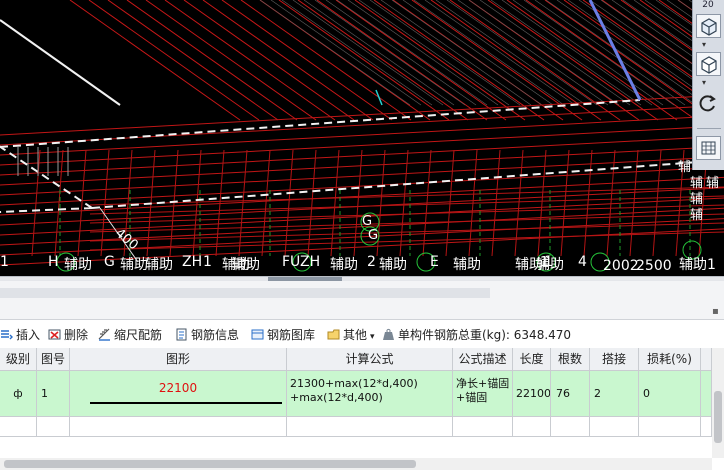 The width and height of the screenshot is (724, 470). What do you see at coordinates (697, 215) in the screenshot?
I see `right-axis-label: 辅` at bounding box center [697, 215].